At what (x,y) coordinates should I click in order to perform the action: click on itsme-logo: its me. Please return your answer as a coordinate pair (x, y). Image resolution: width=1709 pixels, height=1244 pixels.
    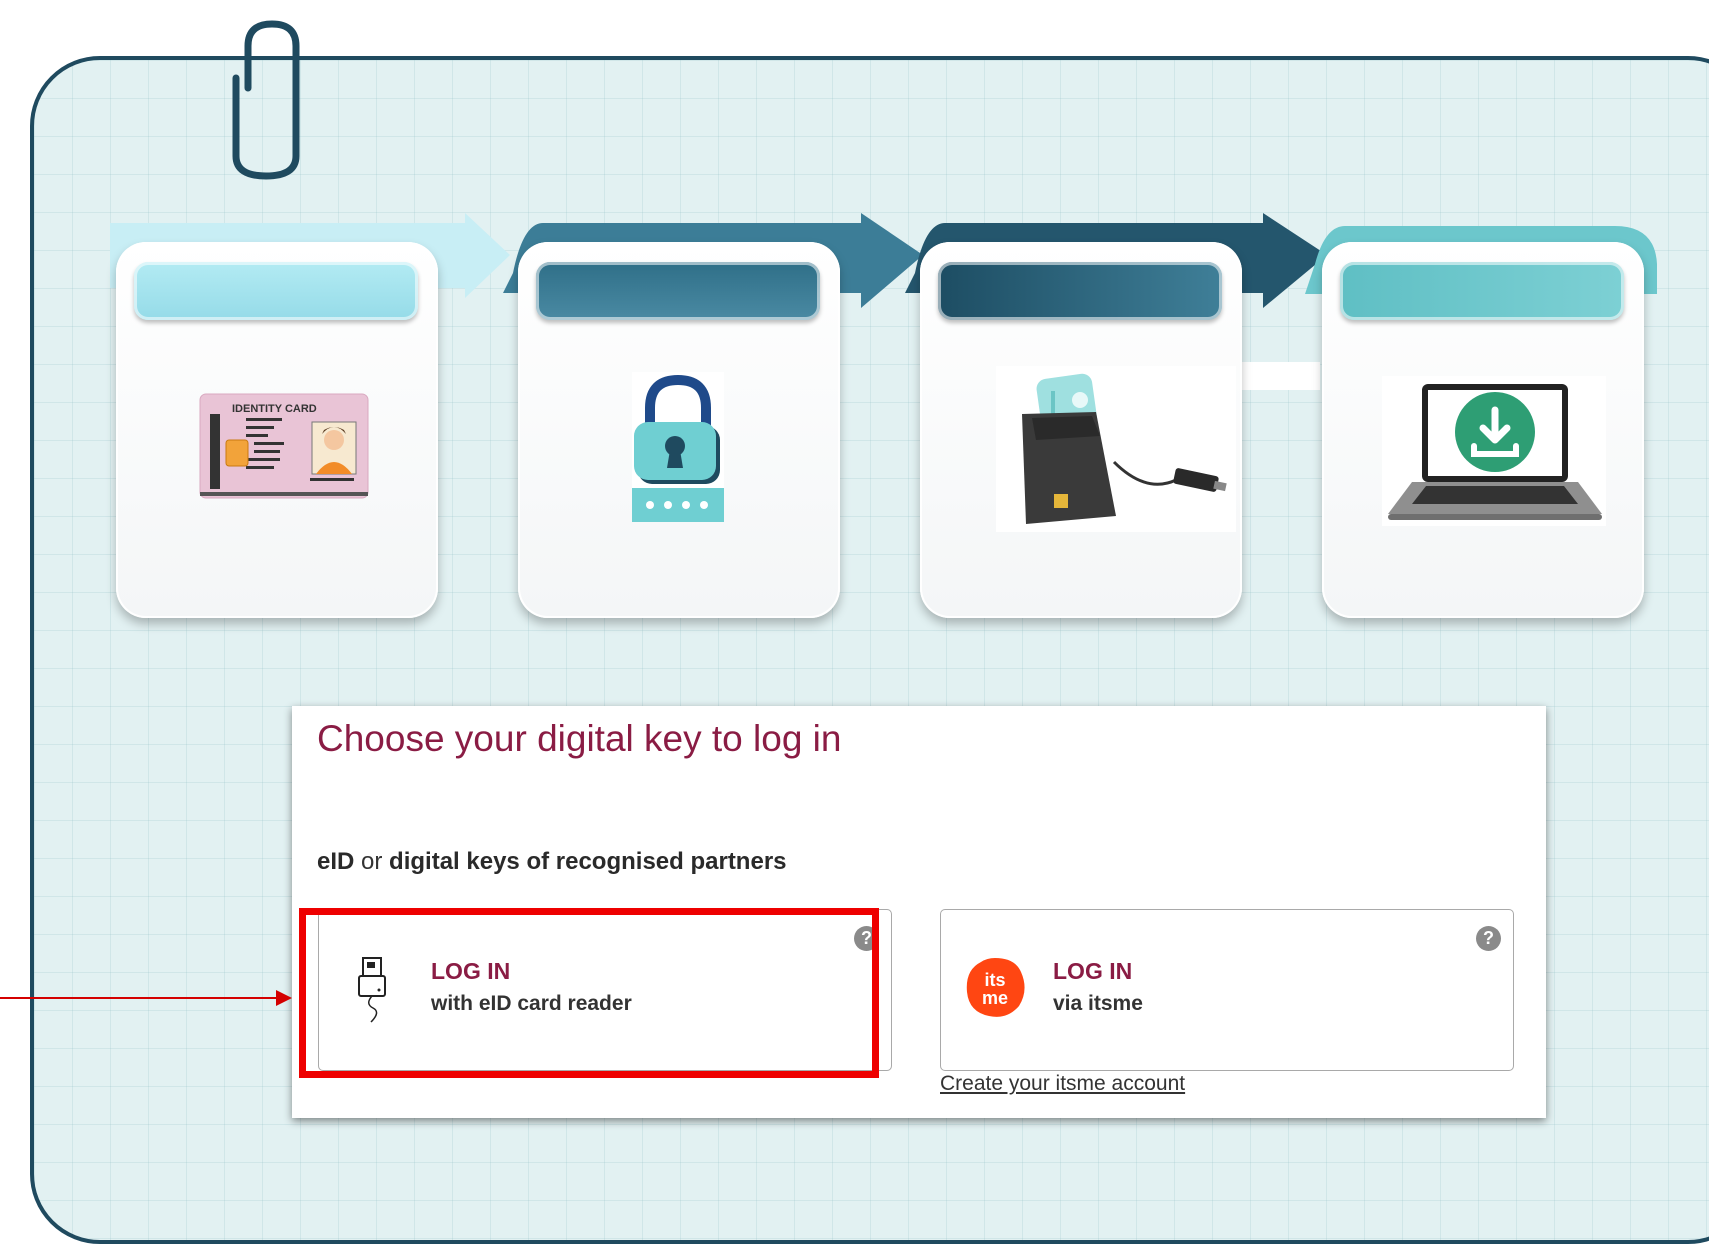
    Looking at the image, I should click on (995, 987).